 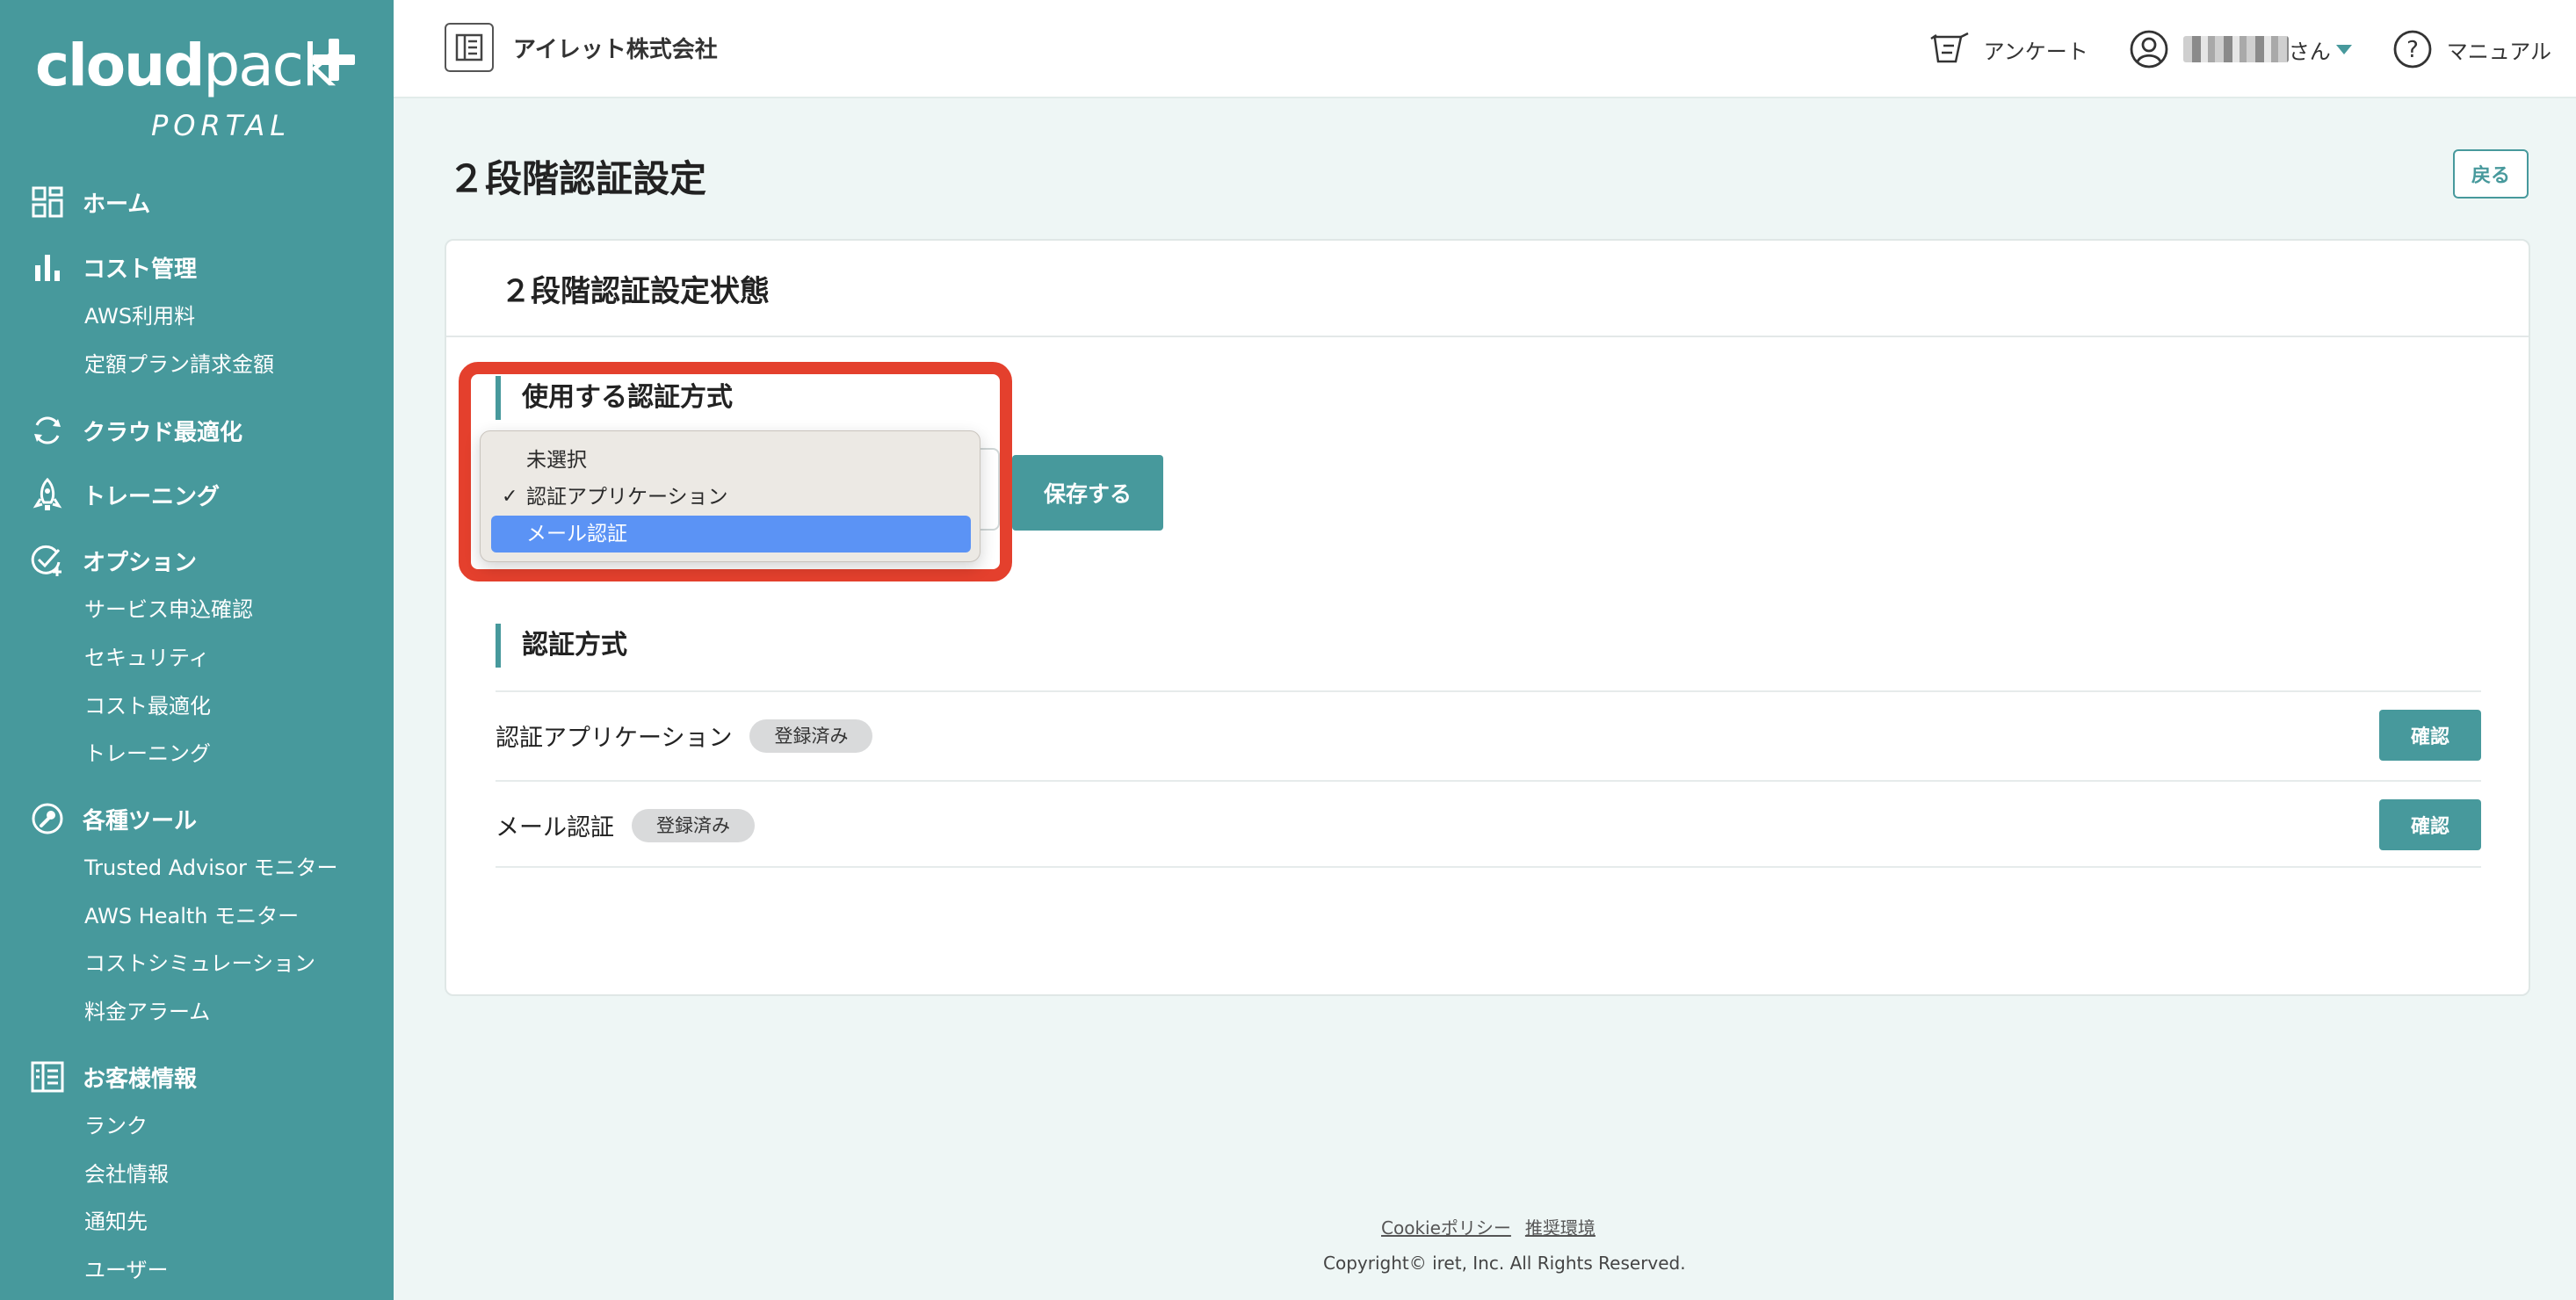 I want to click on sidebar-item-cost-simulation: コストシミュレーション, so click(x=199, y=964).